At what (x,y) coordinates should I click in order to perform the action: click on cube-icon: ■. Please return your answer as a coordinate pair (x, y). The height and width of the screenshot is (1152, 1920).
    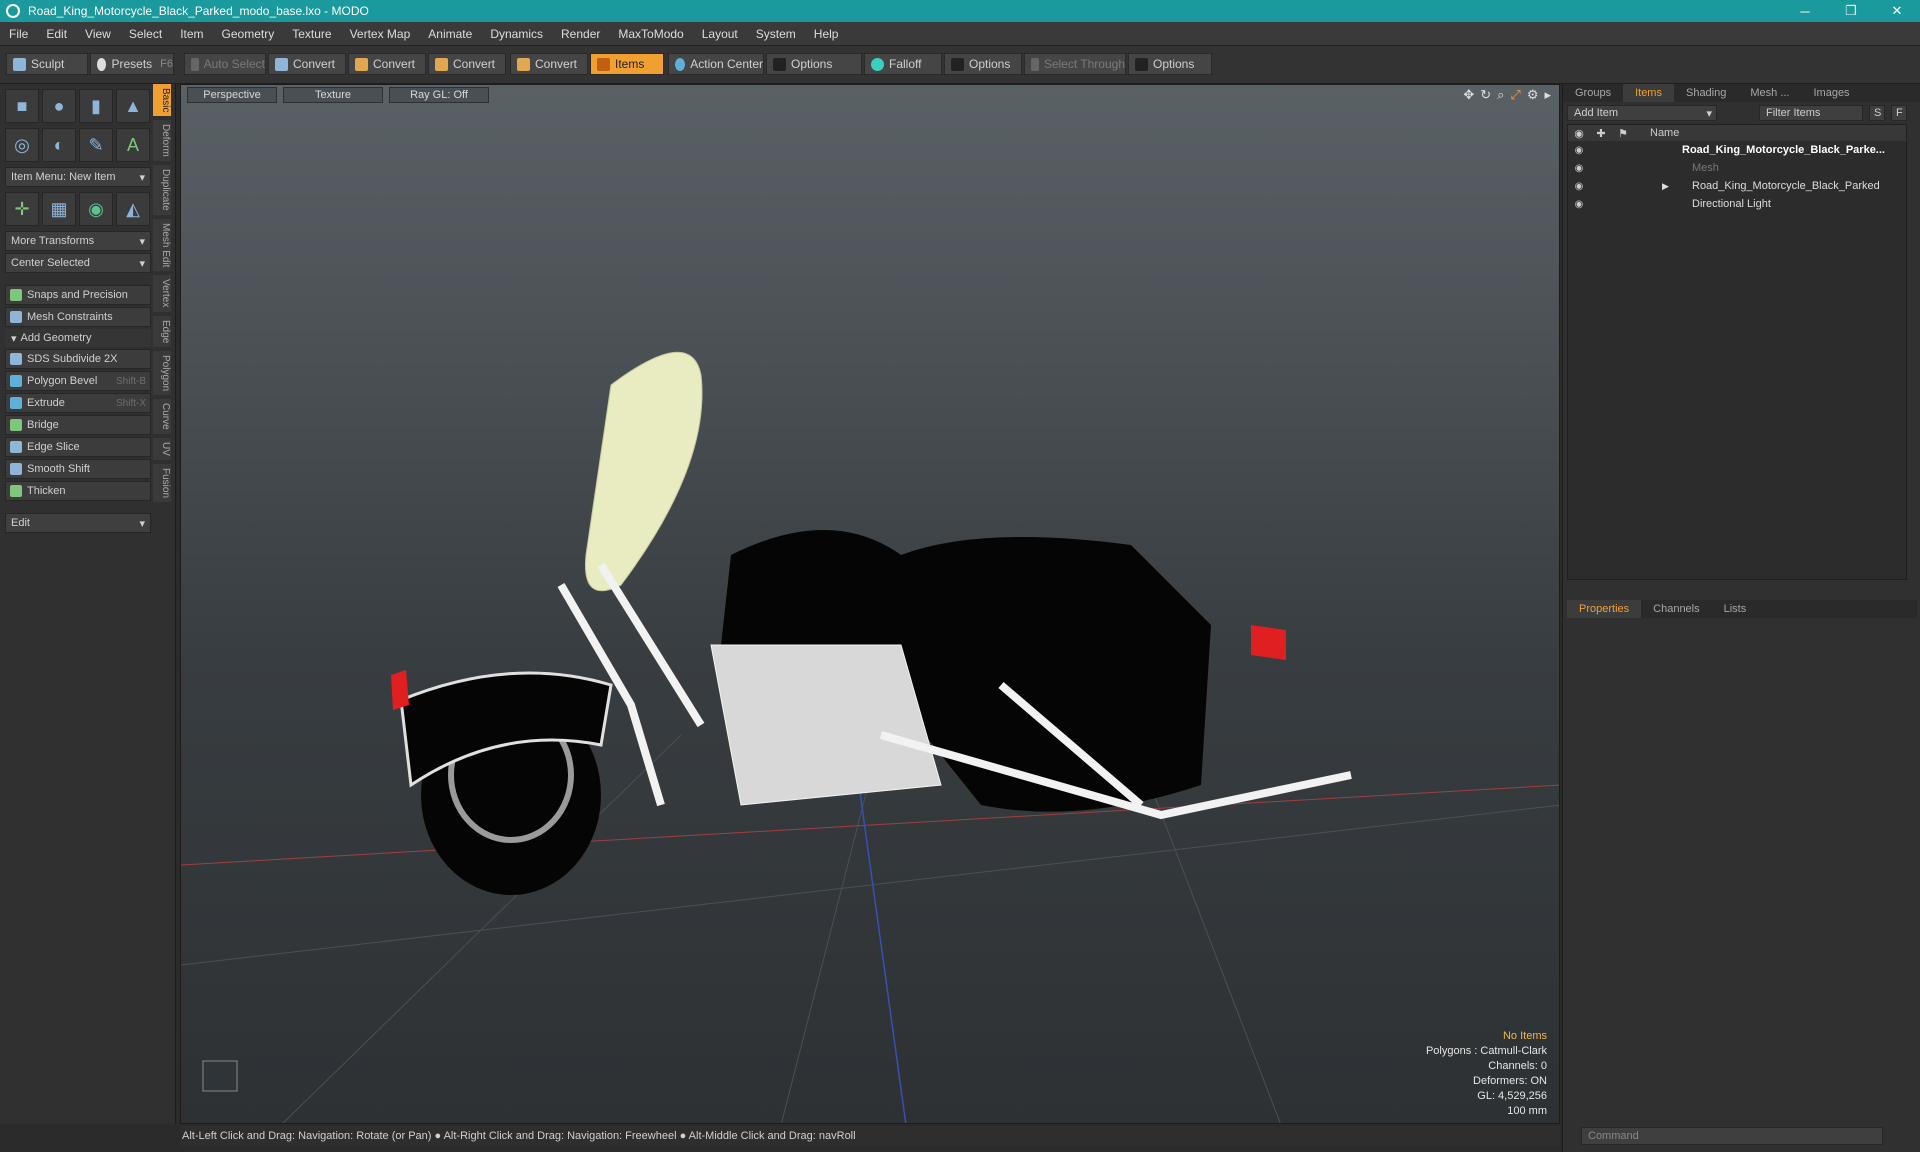
    Looking at the image, I should click on (22, 106).